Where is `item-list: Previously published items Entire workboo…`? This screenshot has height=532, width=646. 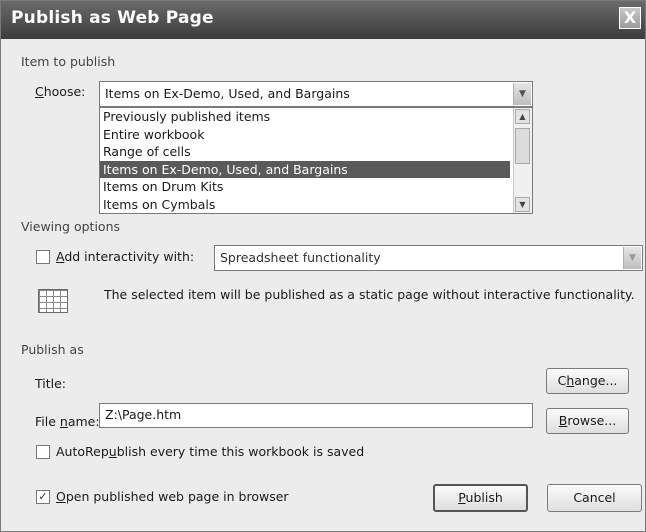 item-list: Previously published items Entire workboo… is located at coordinates (316, 160).